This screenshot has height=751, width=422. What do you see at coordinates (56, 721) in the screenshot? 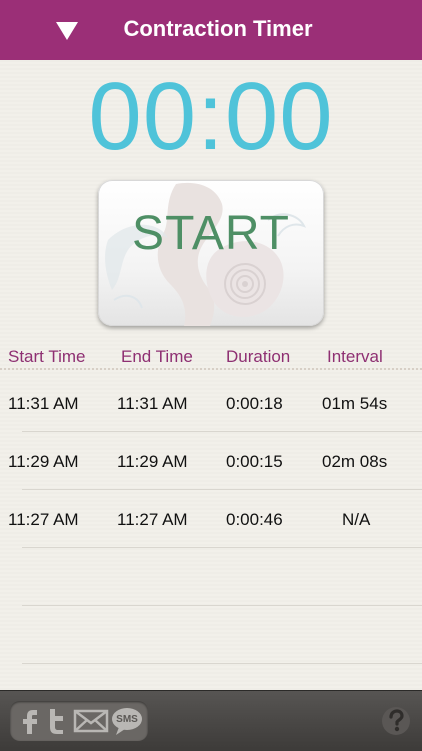
I see `twitter-icon` at bounding box center [56, 721].